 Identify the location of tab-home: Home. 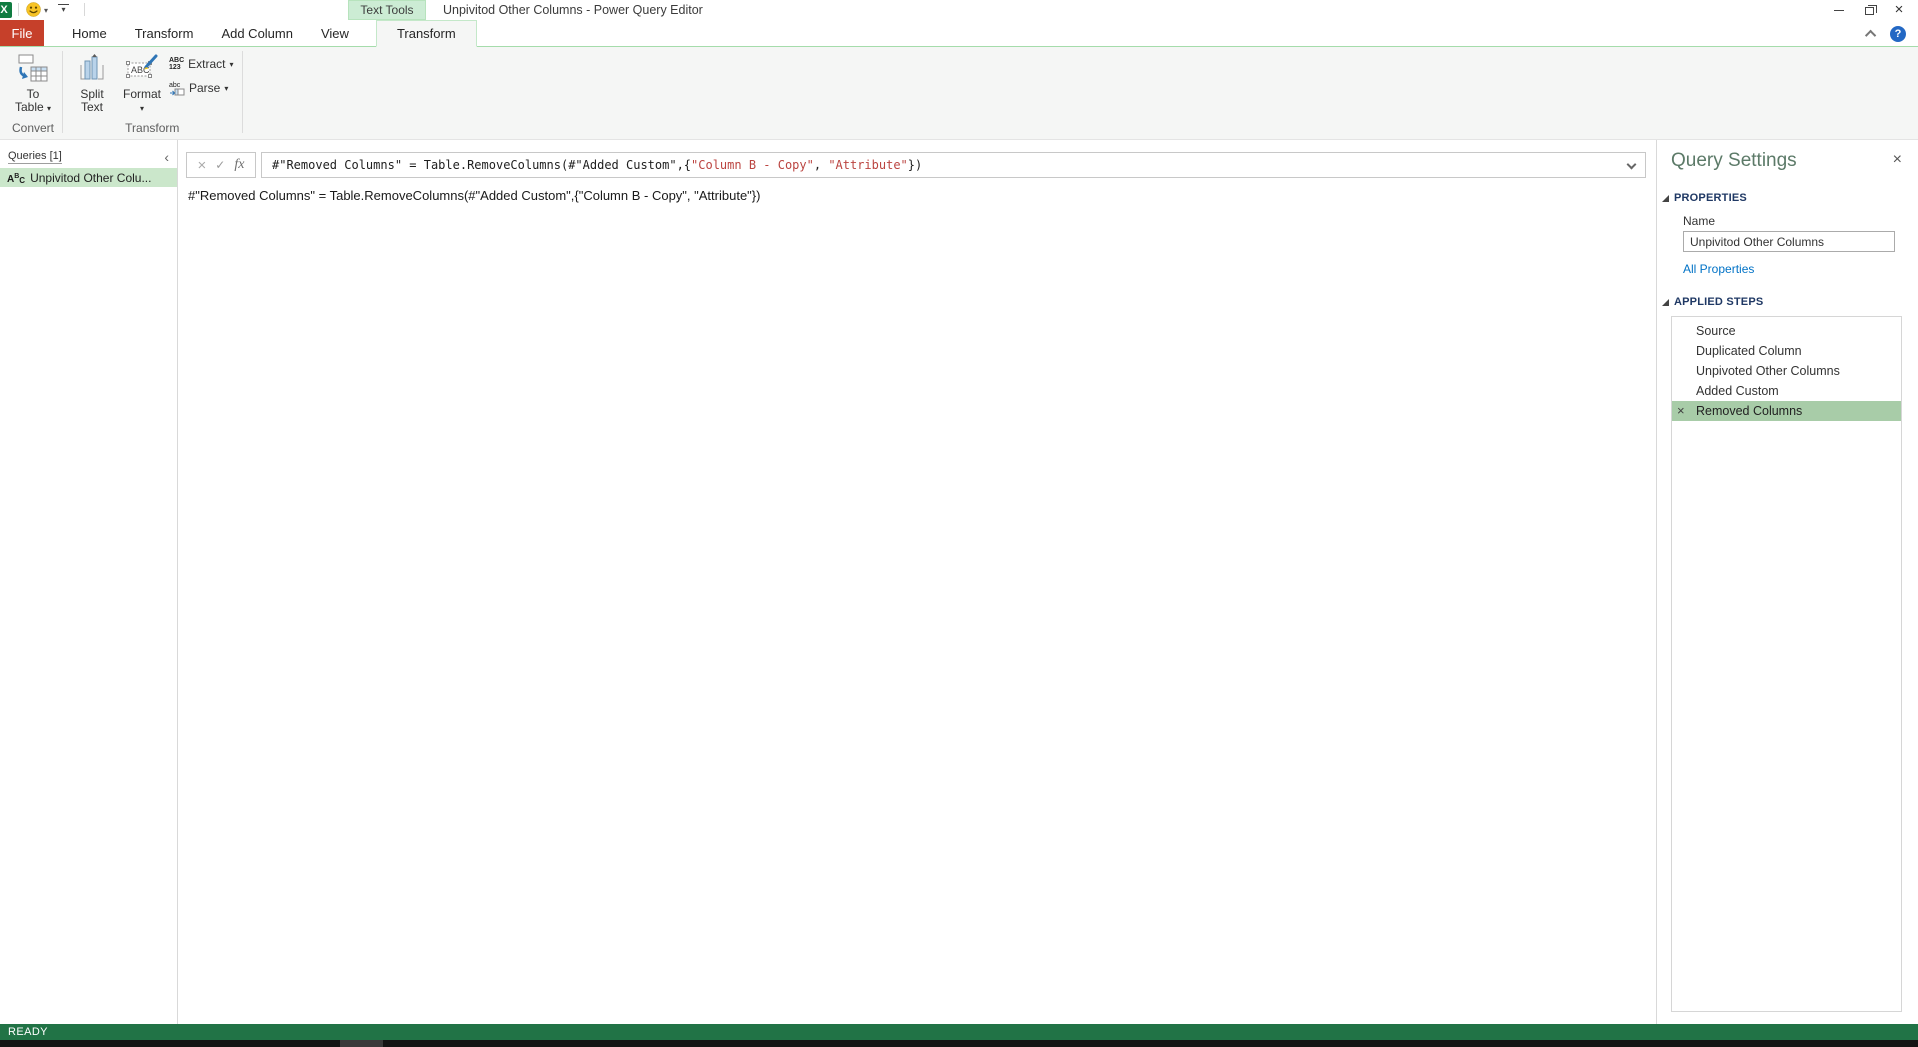
(89, 33).